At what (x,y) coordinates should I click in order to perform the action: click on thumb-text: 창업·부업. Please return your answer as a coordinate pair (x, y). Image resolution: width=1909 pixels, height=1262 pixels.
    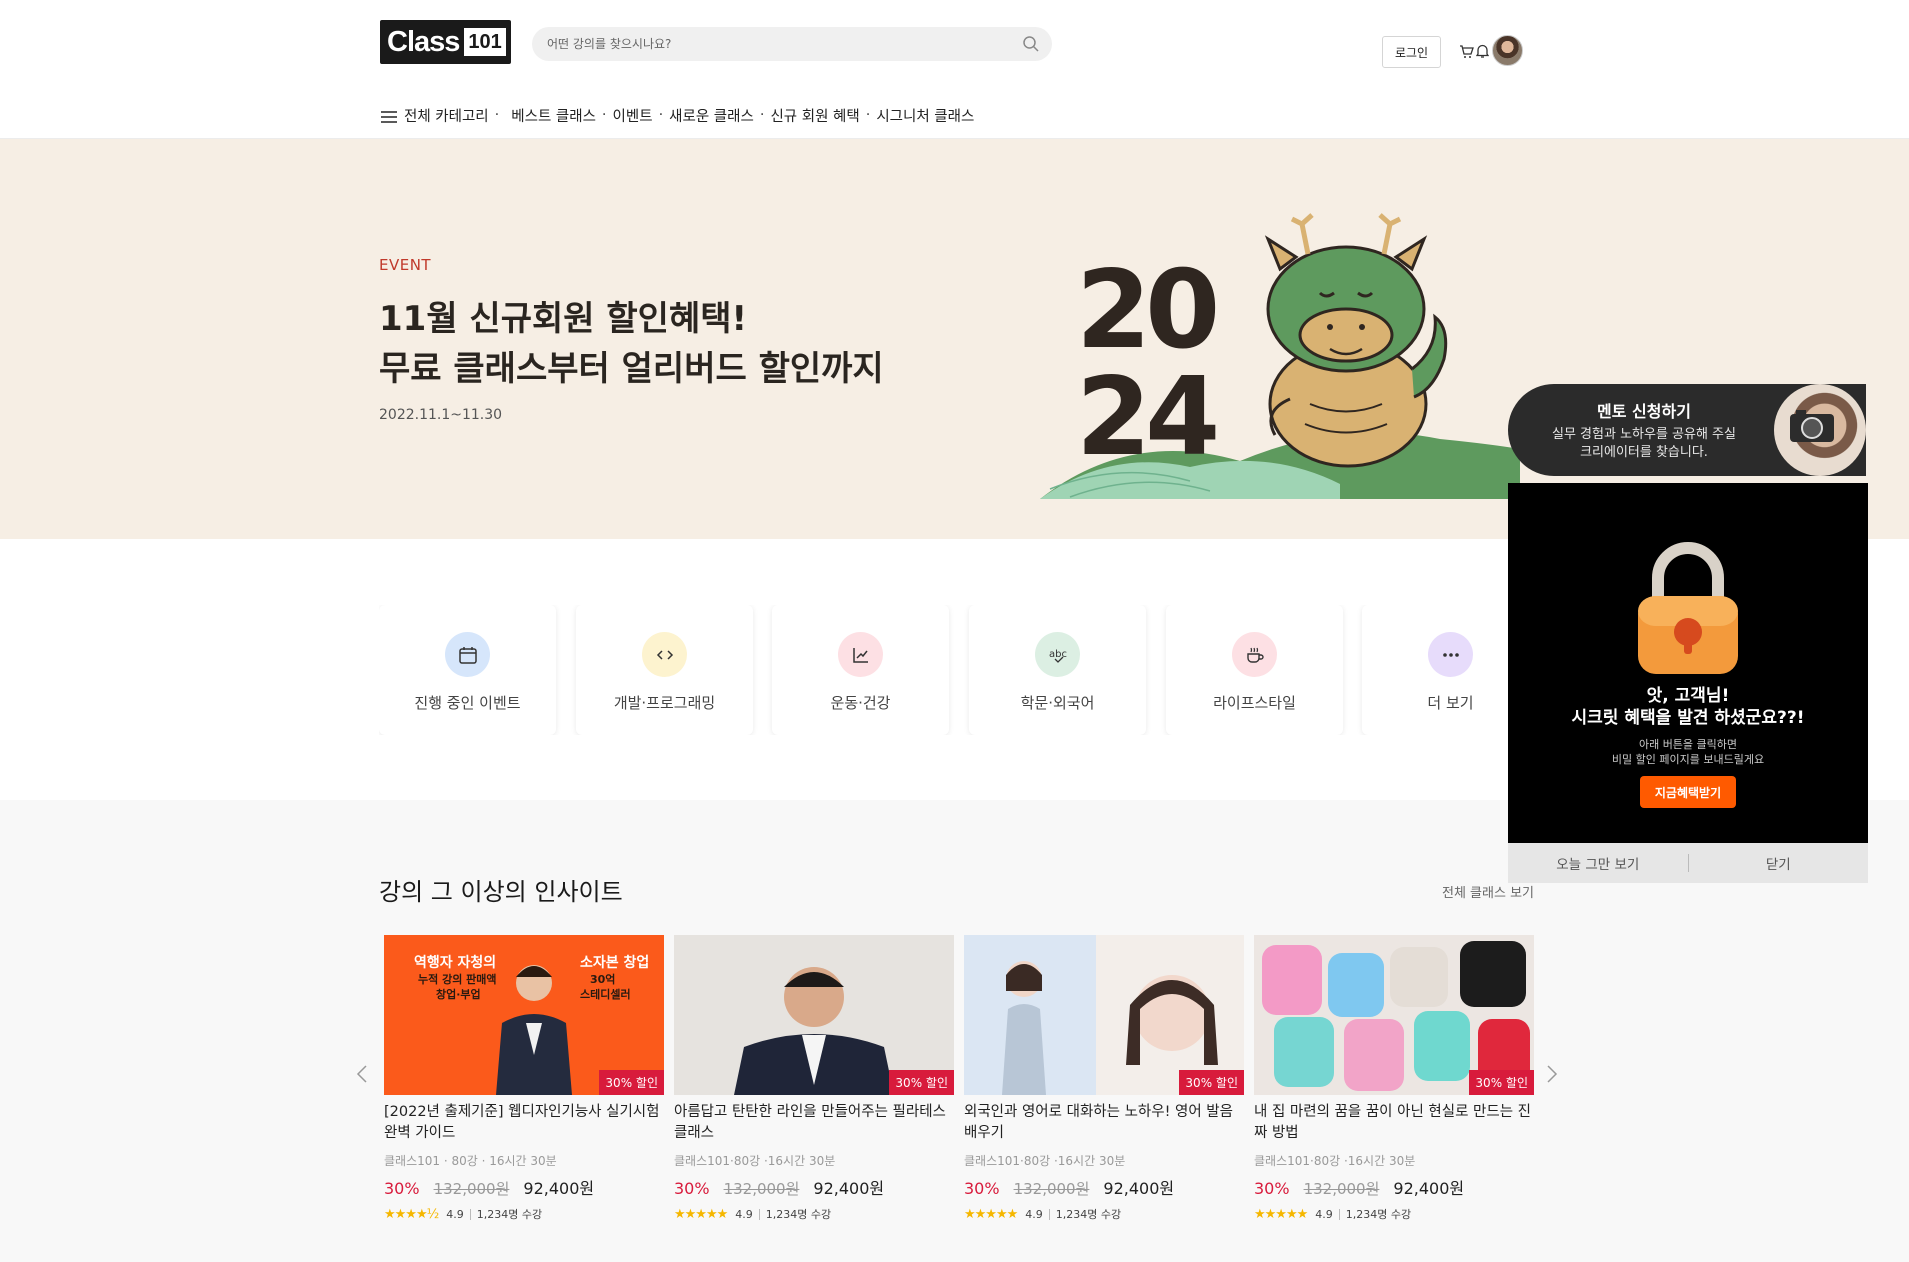
    Looking at the image, I should click on (458, 994).